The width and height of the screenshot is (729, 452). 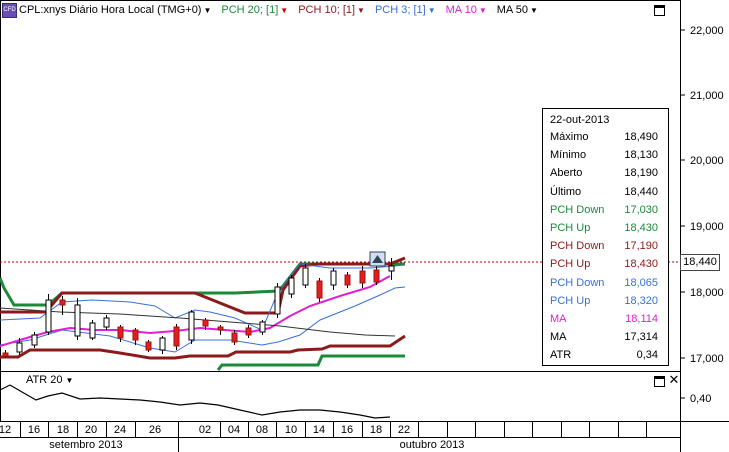 I want to click on date-tick-label: 26, so click(x=155, y=430).